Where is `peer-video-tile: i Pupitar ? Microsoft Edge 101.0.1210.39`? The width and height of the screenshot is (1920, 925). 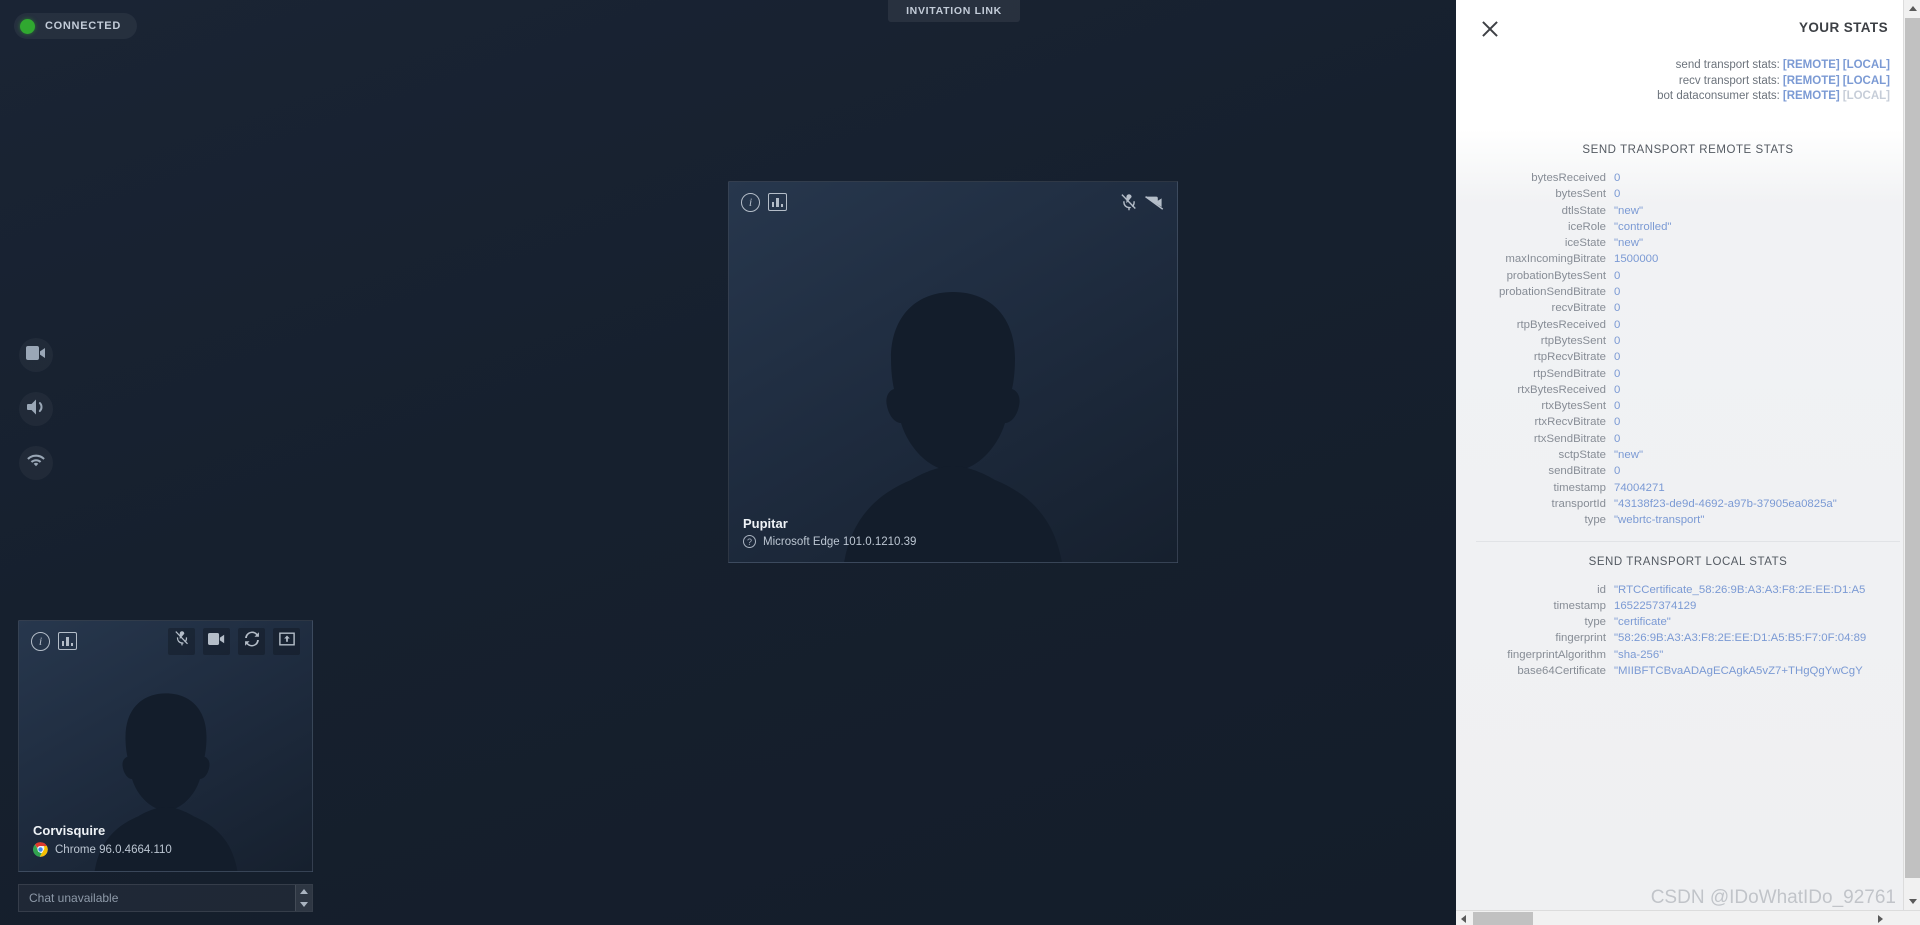 peer-video-tile: i Pupitar ? Microsoft Edge 101.0.1210.39 is located at coordinates (953, 372).